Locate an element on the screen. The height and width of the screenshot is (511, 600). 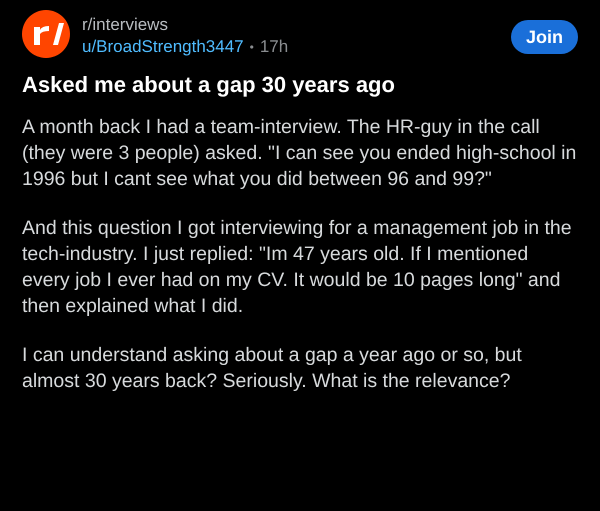
post-title: Asked me about a gap 30 years ago is located at coordinates (209, 85).